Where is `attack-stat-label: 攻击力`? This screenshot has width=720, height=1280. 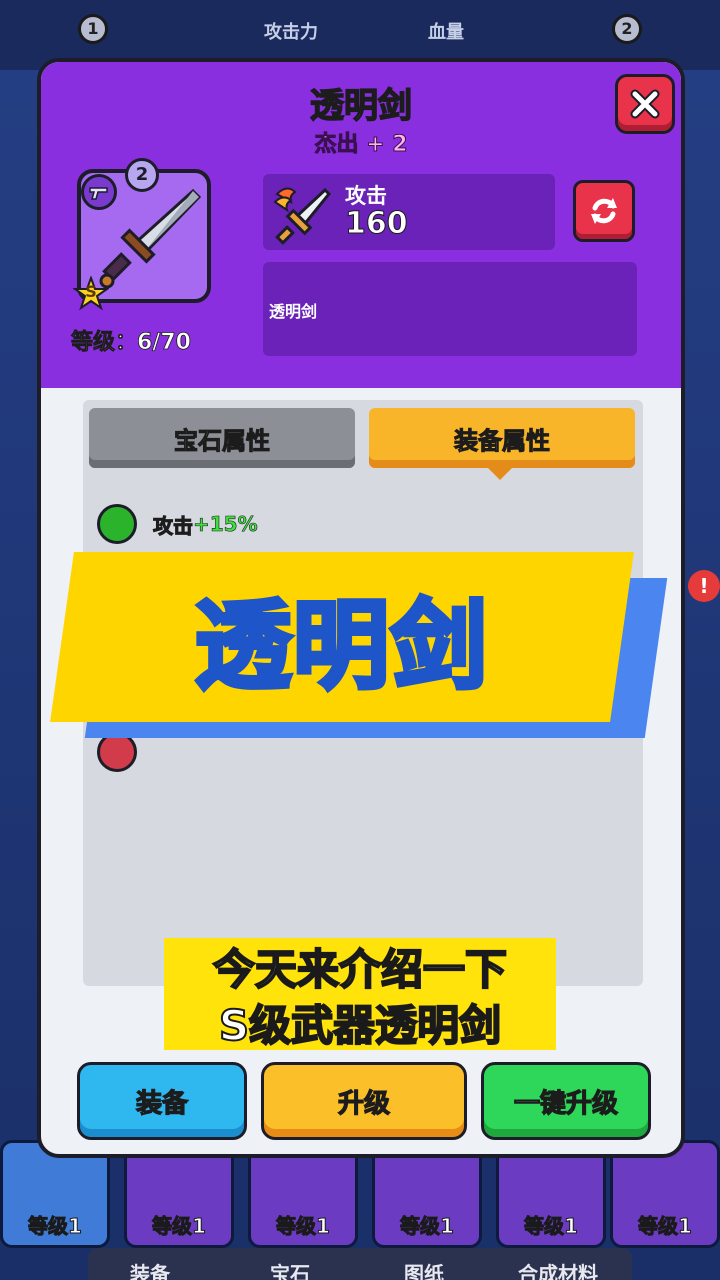 attack-stat-label: 攻击力 is located at coordinates (291, 32).